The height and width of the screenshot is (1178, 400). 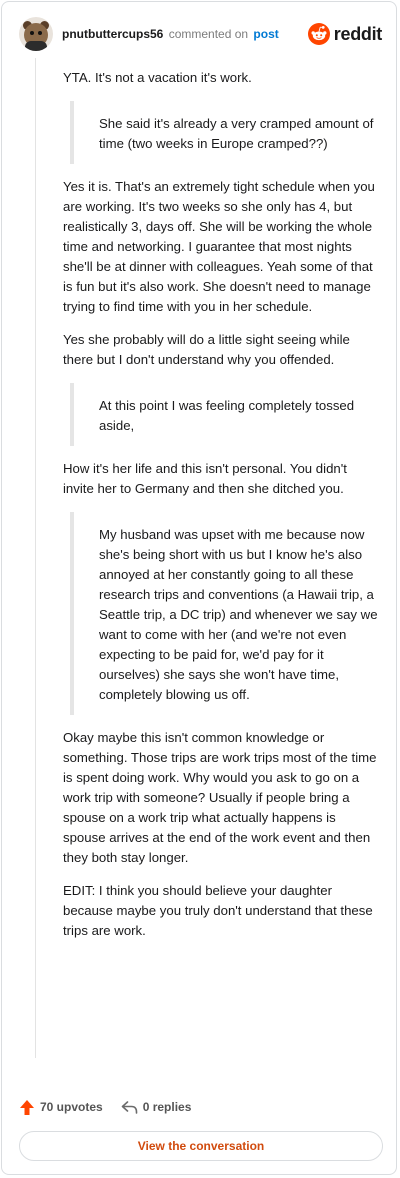 I want to click on replies-button: 0 replies, so click(x=156, y=1107).